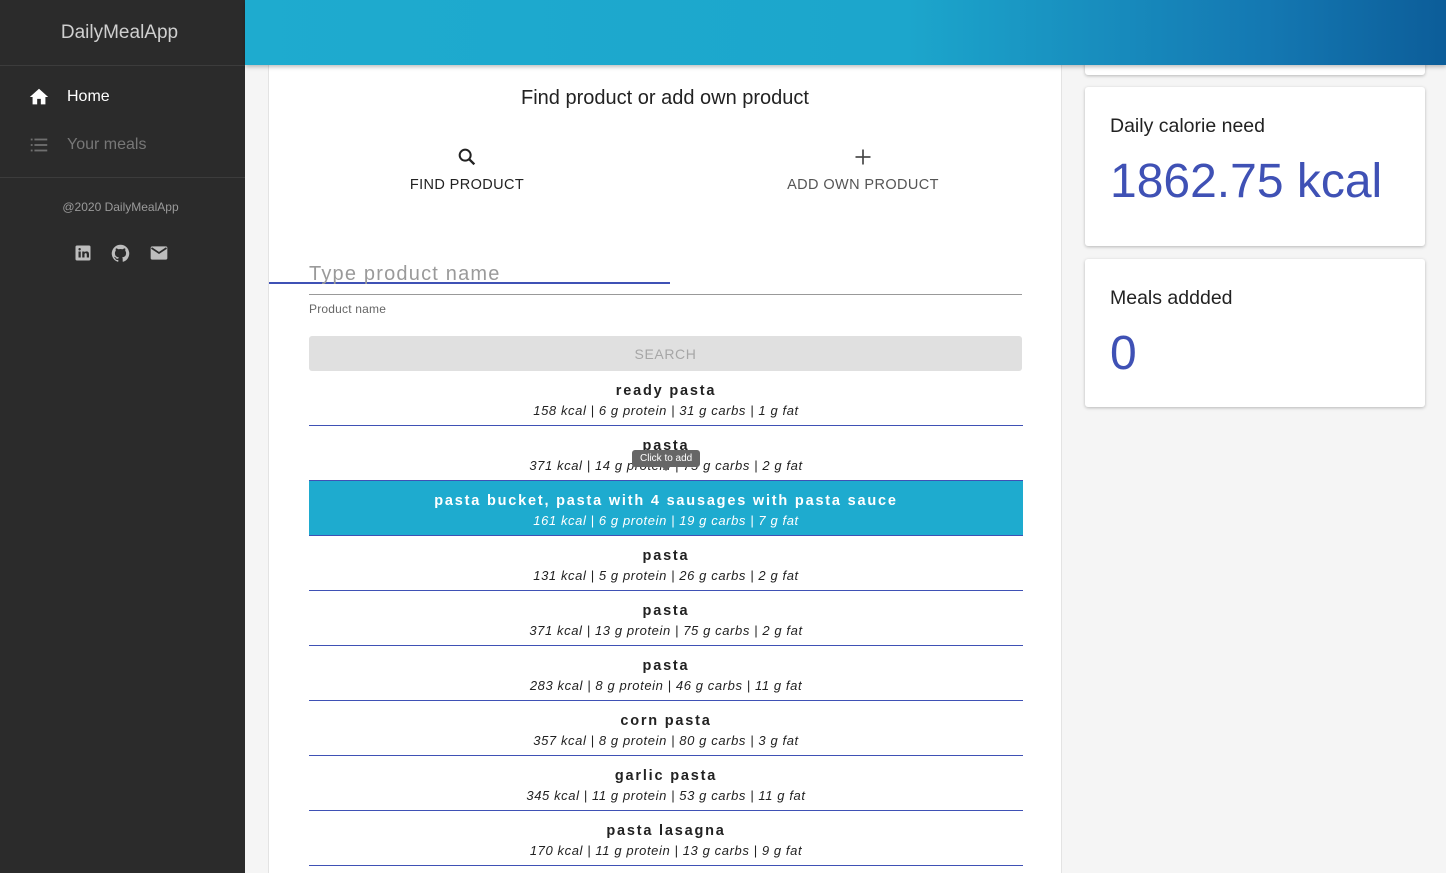 The height and width of the screenshot is (873, 1446). Describe the element at coordinates (665, 98) in the screenshot. I see `page-title: Find product or add own product` at that location.